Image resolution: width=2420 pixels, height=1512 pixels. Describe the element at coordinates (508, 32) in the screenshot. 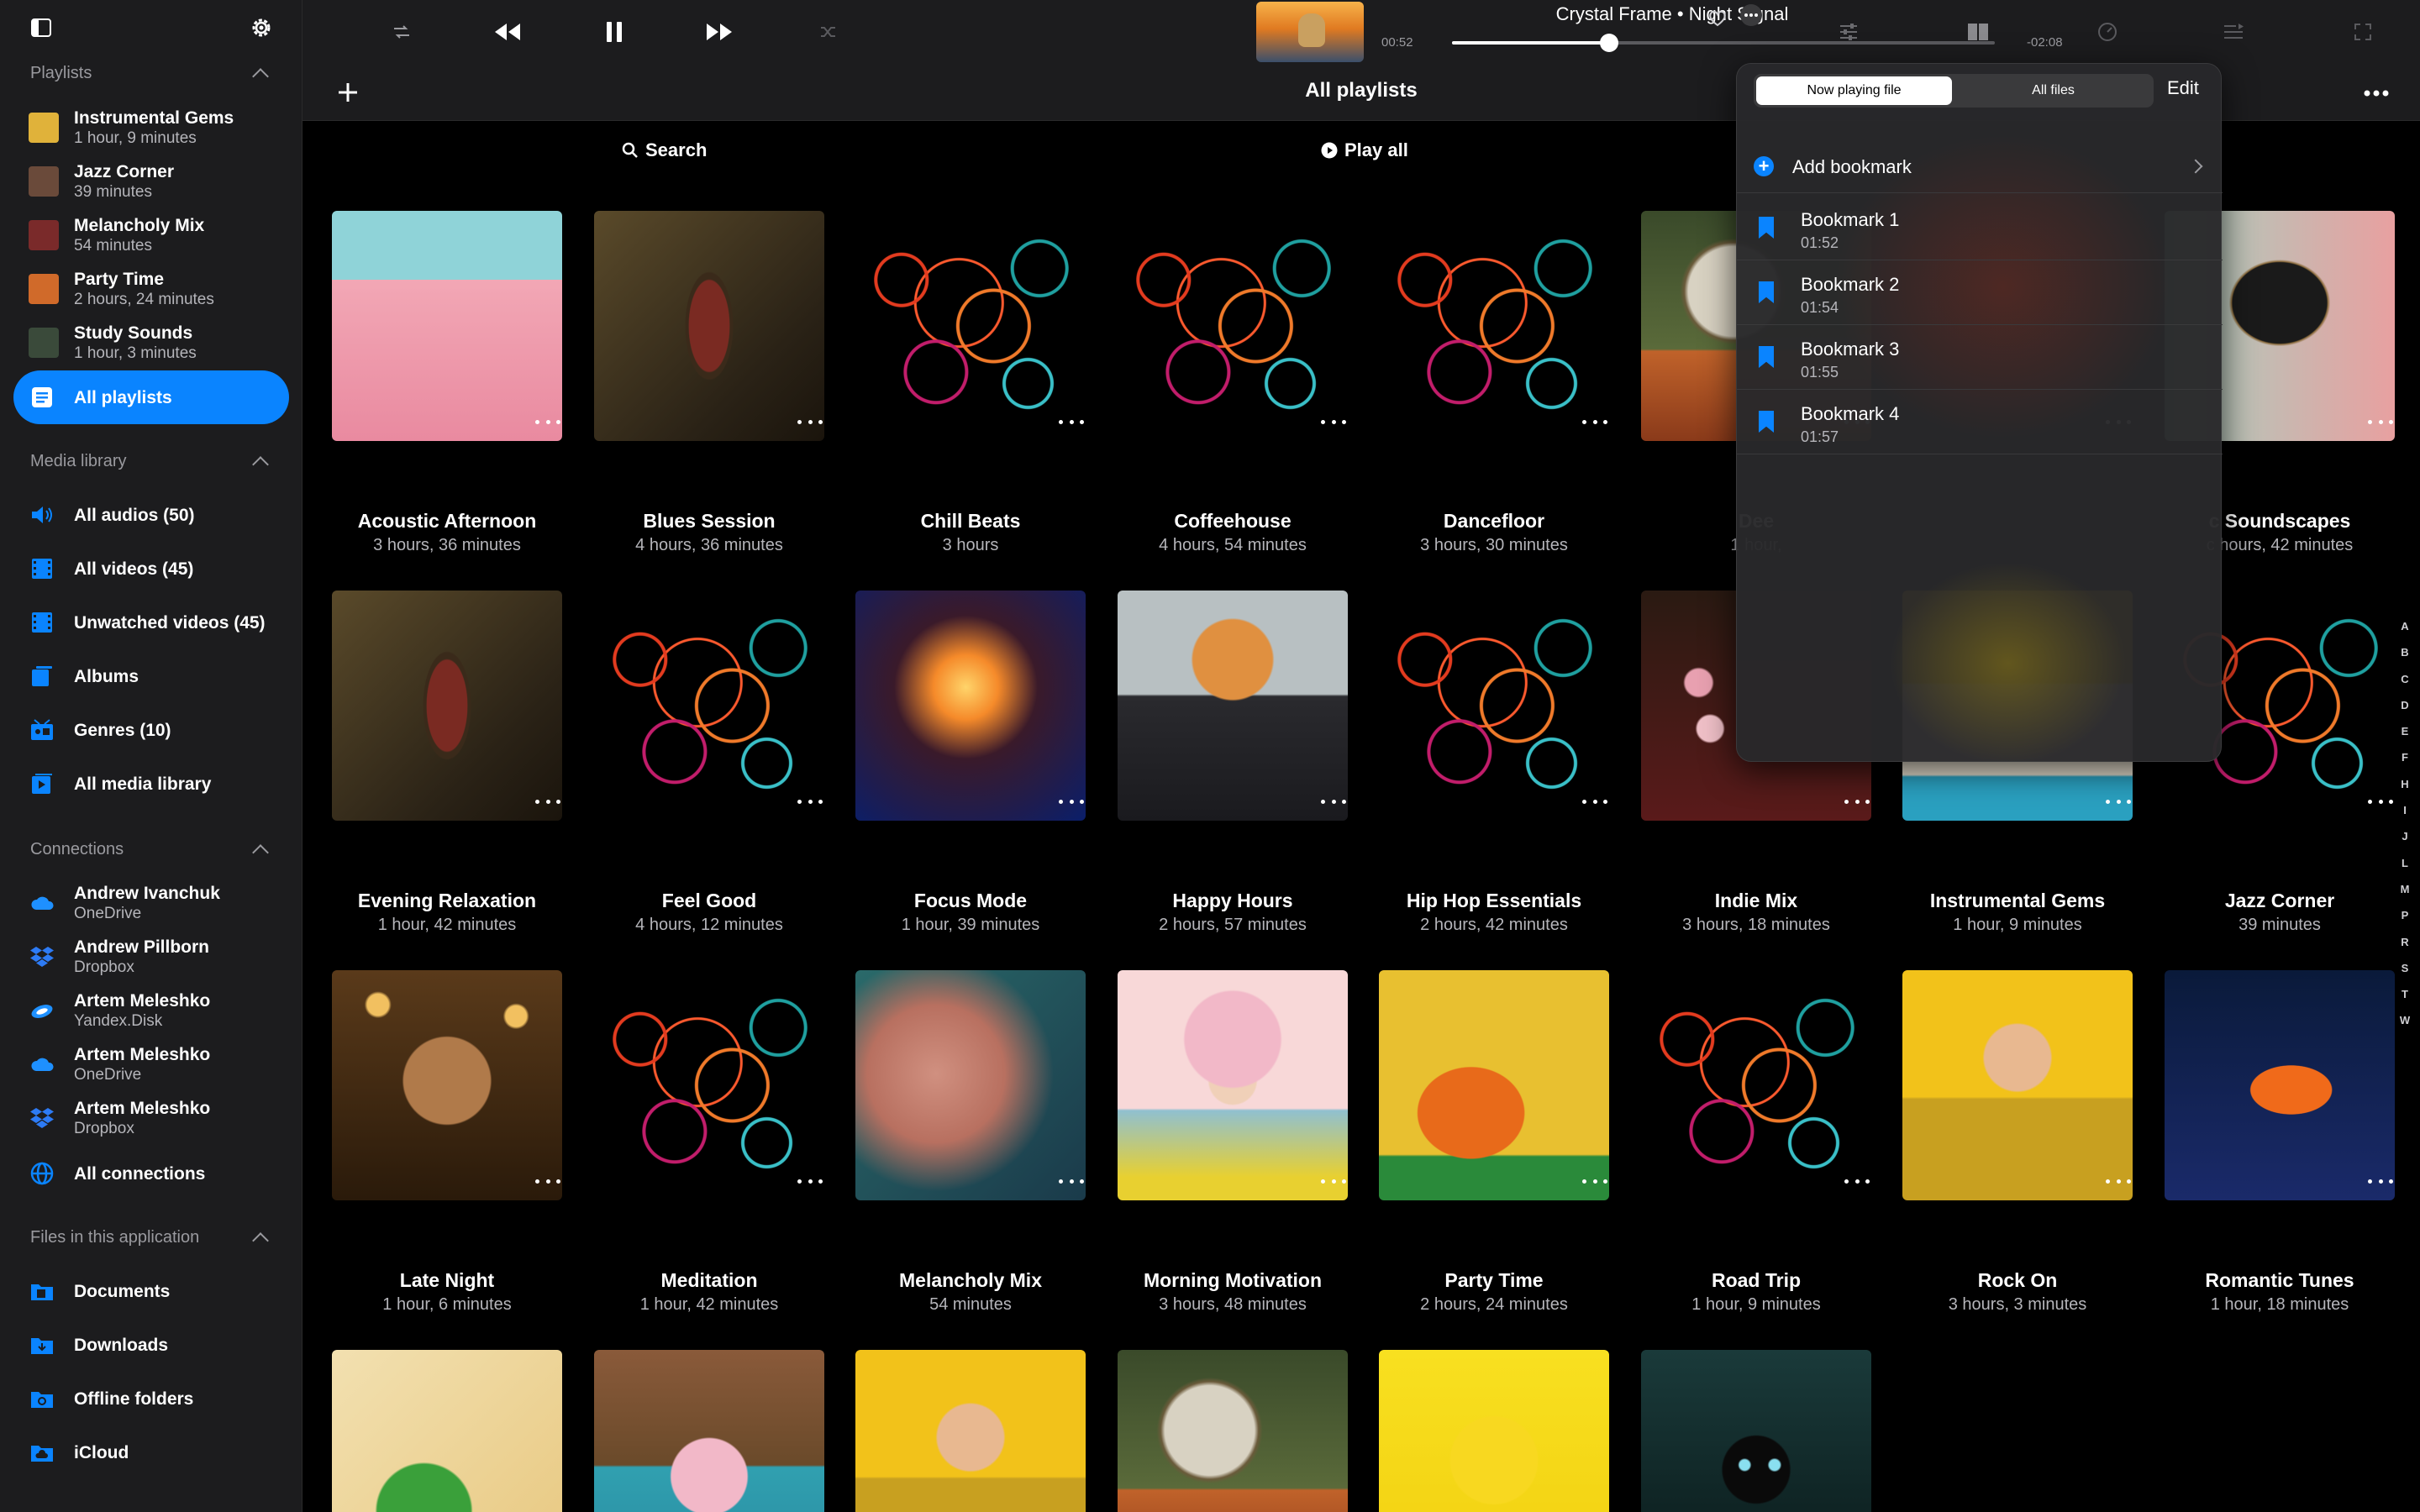

I see `rewind-icon` at that location.